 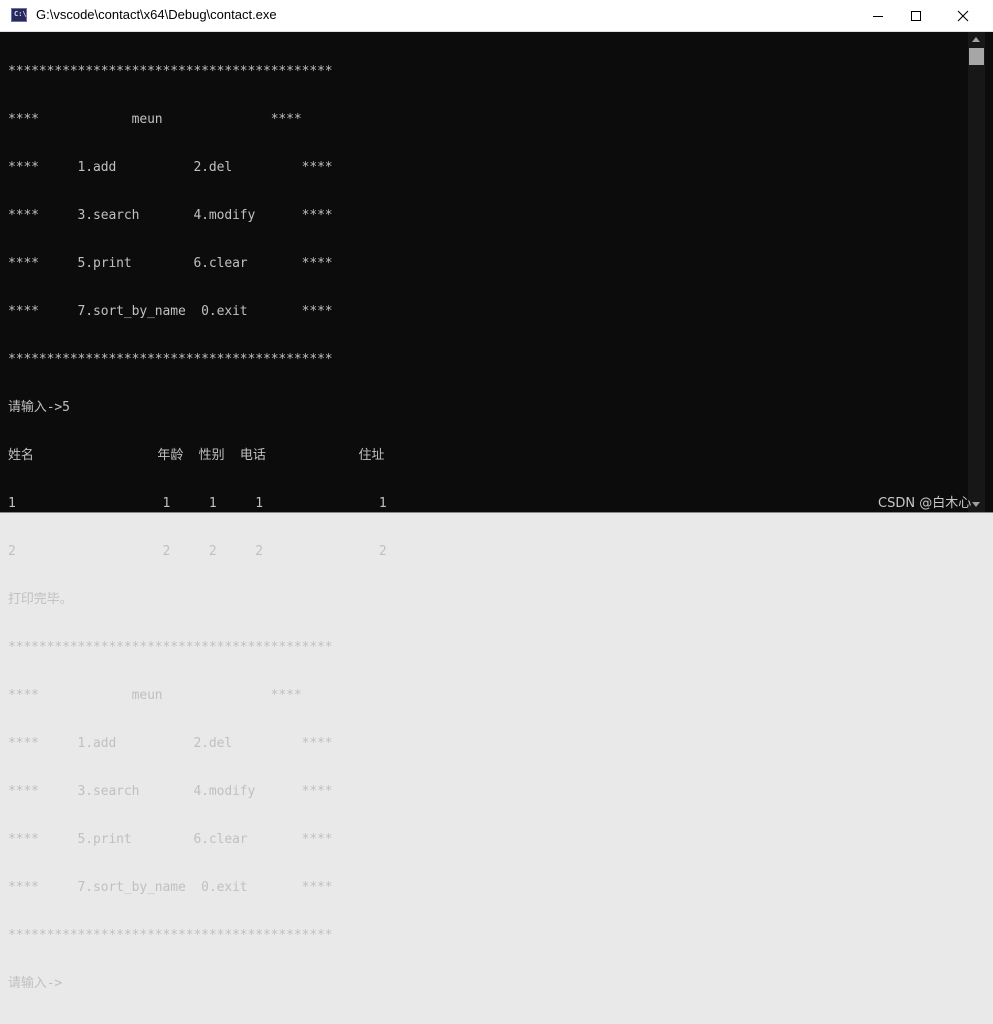 What do you see at coordinates (197, 551) in the screenshot?
I see `console-line: 2 2 2 2 2` at bounding box center [197, 551].